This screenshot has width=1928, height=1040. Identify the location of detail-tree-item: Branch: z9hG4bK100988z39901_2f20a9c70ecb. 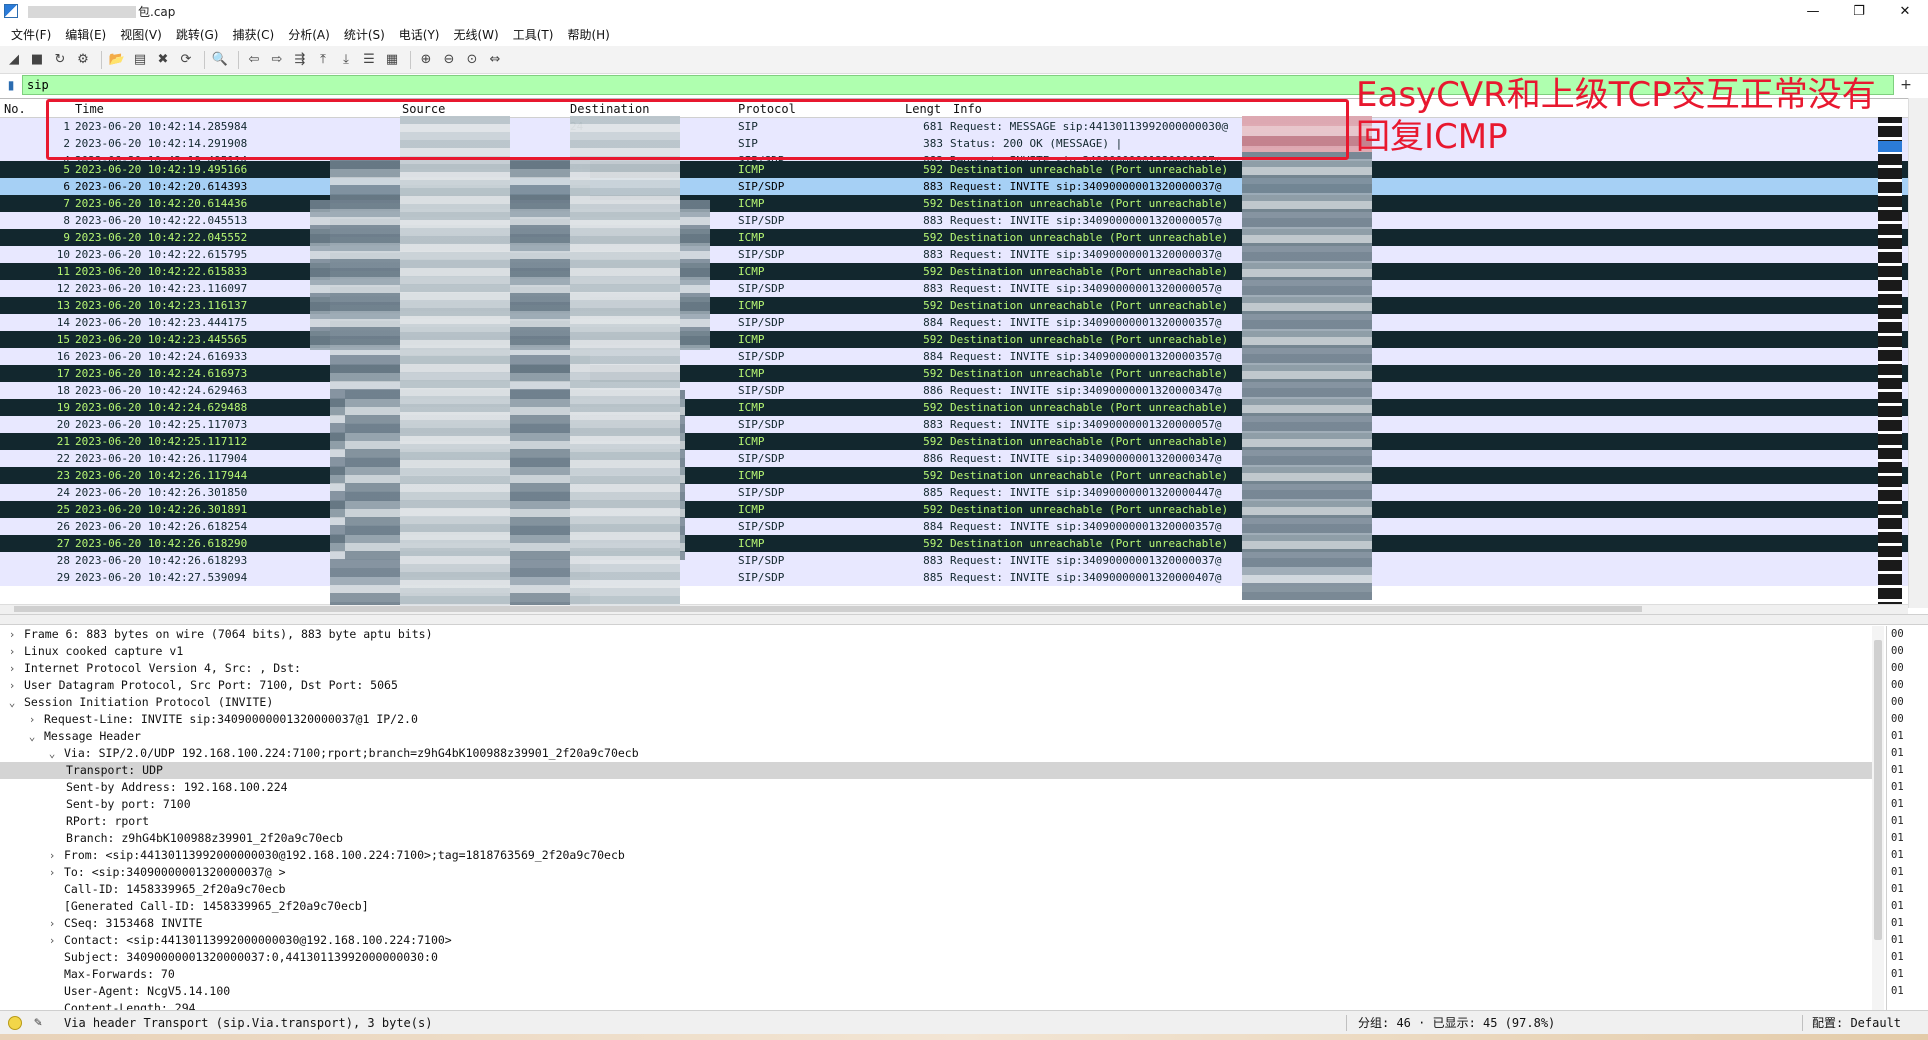
(938, 838).